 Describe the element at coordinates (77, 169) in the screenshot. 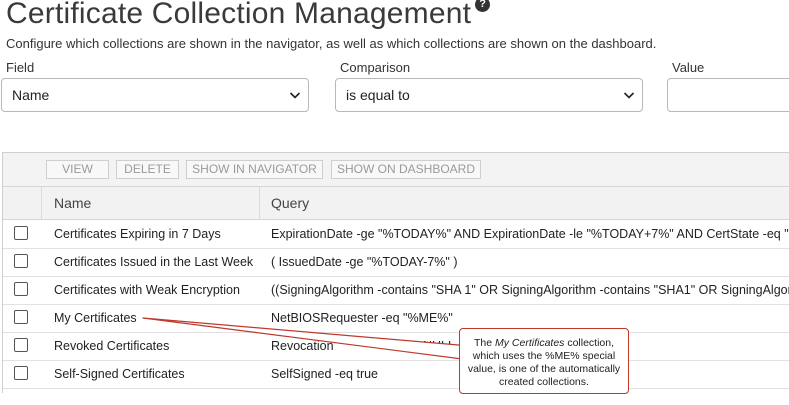

I see `view-button: VIEW` at that location.